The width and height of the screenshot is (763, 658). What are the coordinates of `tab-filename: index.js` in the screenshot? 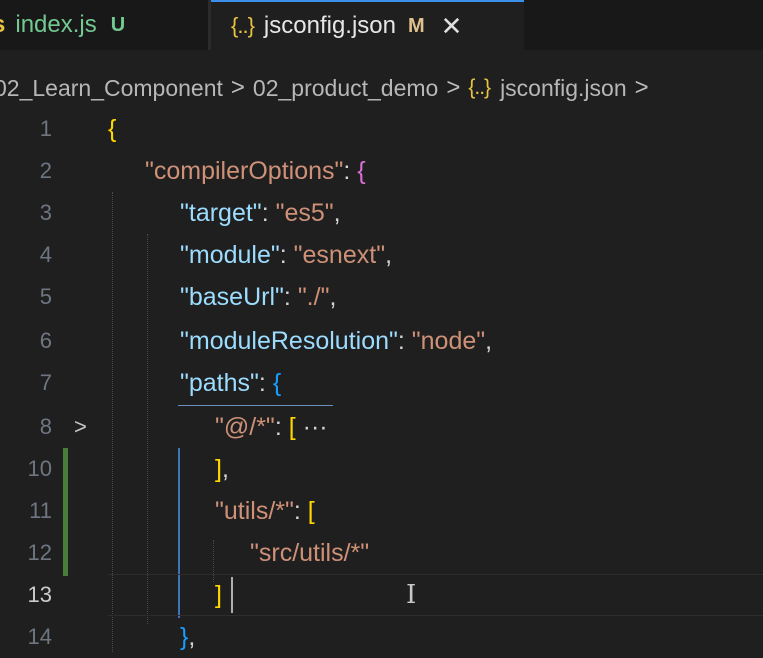 It's located at (56, 24).